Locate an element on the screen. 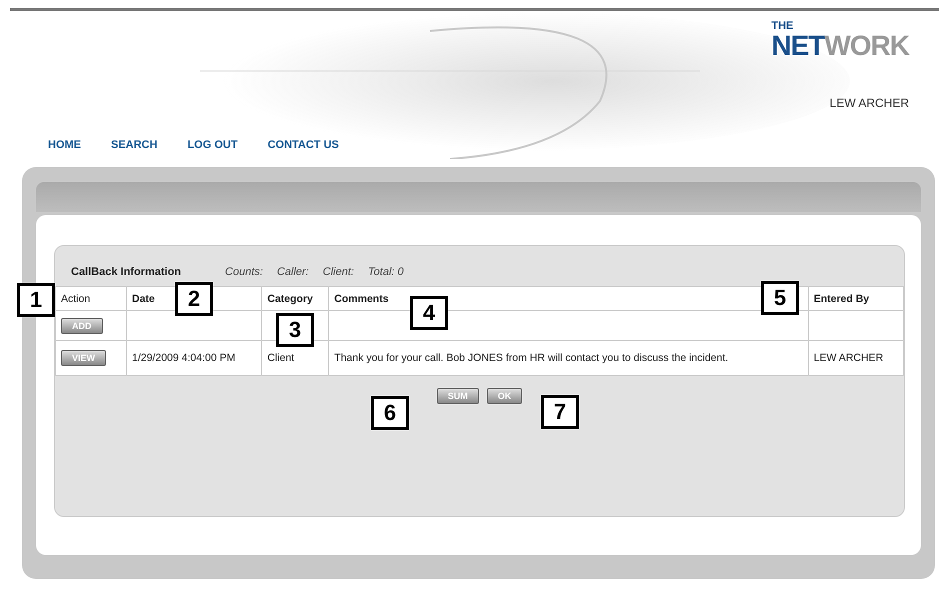 This screenshot has width=939, height=595. nav-link: HOME is located at coordinates (64, 145).